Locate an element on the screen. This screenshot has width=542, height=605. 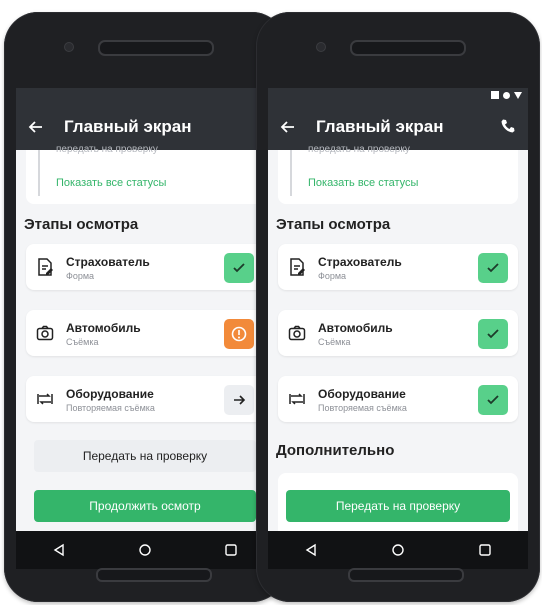
status-square-icon is located at coordinates (495, 95).